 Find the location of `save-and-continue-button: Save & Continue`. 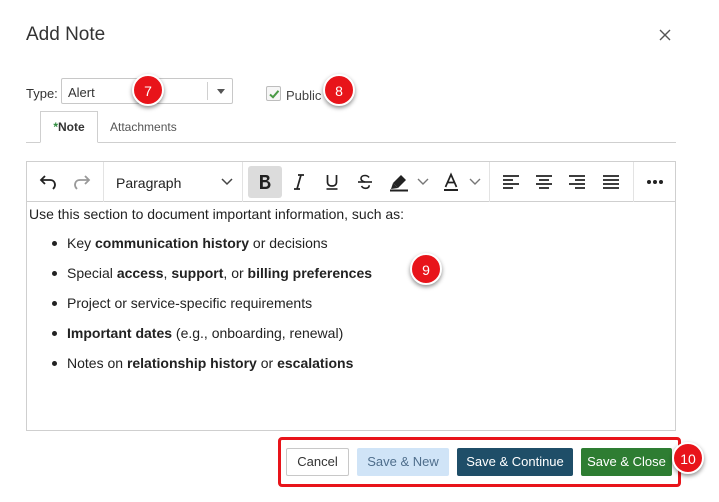

save-and-continue-button: Save & Continue is located at coordinates (515, 462).